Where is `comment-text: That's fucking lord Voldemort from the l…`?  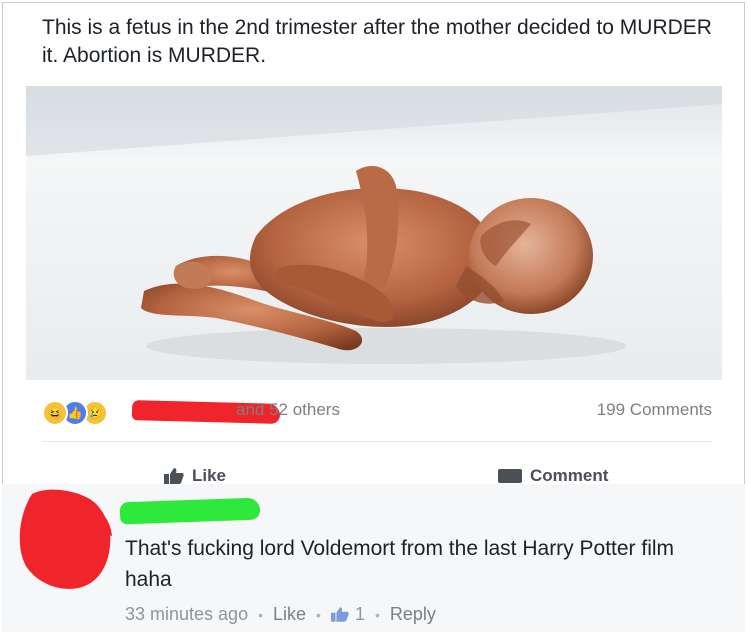 comment-text: That's fucking lord Voldemort from the l… is located at coordinates (400, 564).